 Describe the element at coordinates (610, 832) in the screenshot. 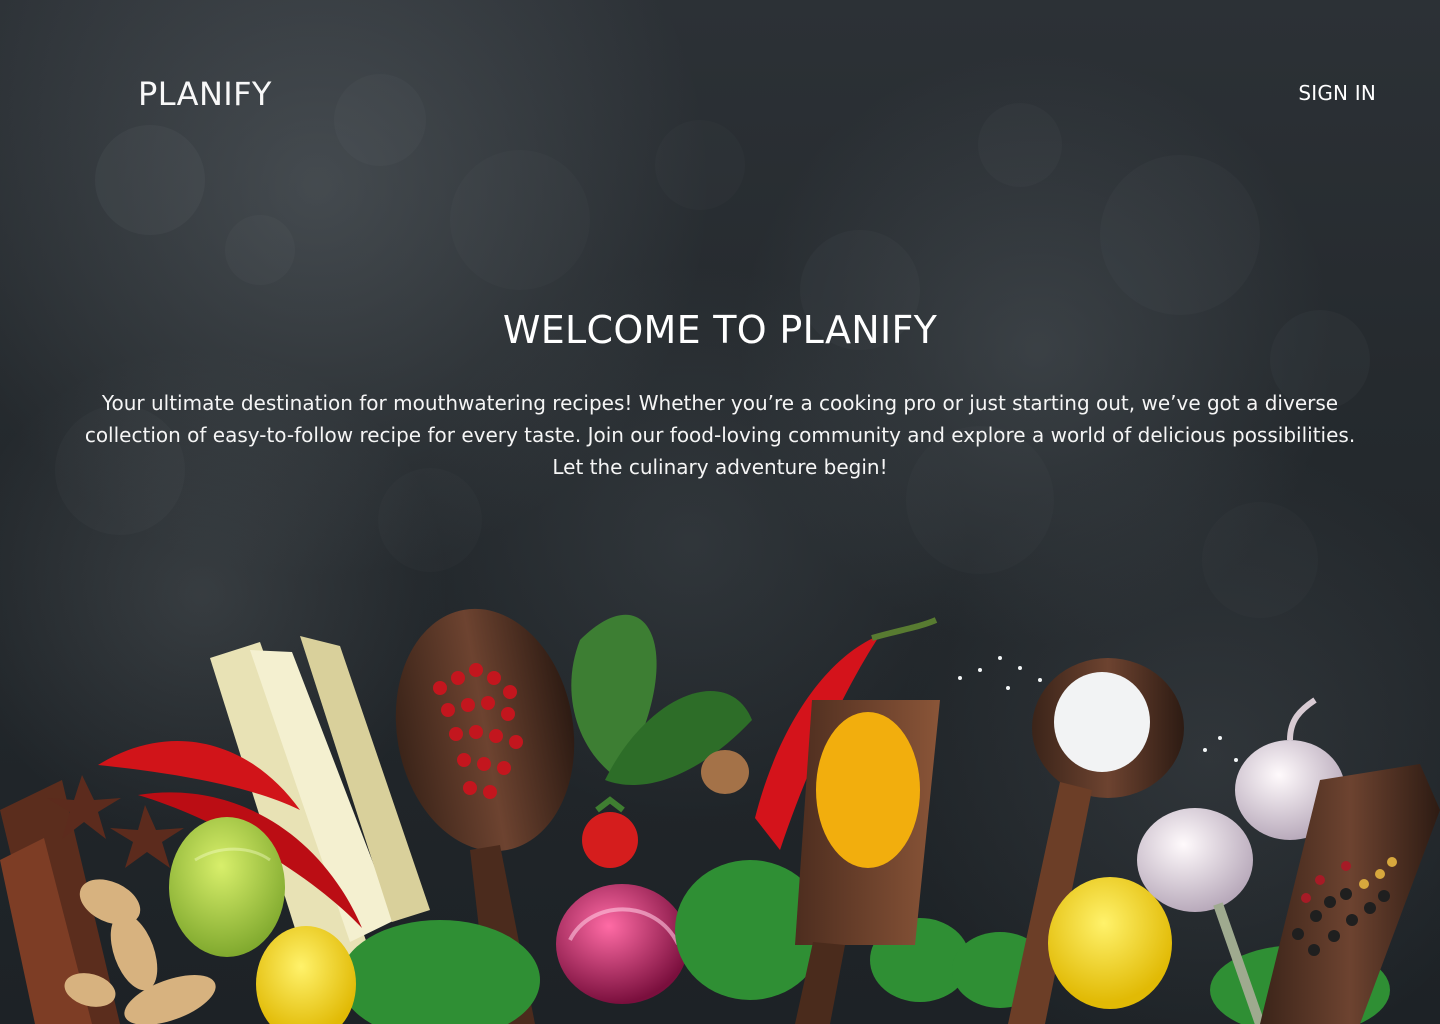

I see `small-tomato` at that location.